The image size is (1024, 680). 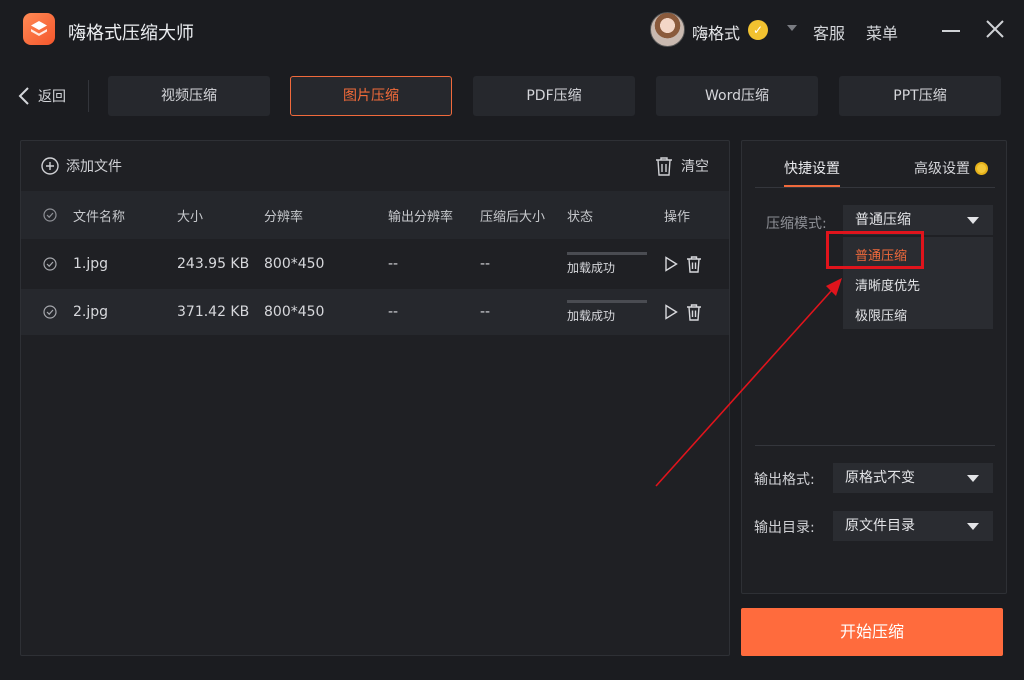 I want to click on tab-video-compress: 视频压缩, so click(x=189, y=96).